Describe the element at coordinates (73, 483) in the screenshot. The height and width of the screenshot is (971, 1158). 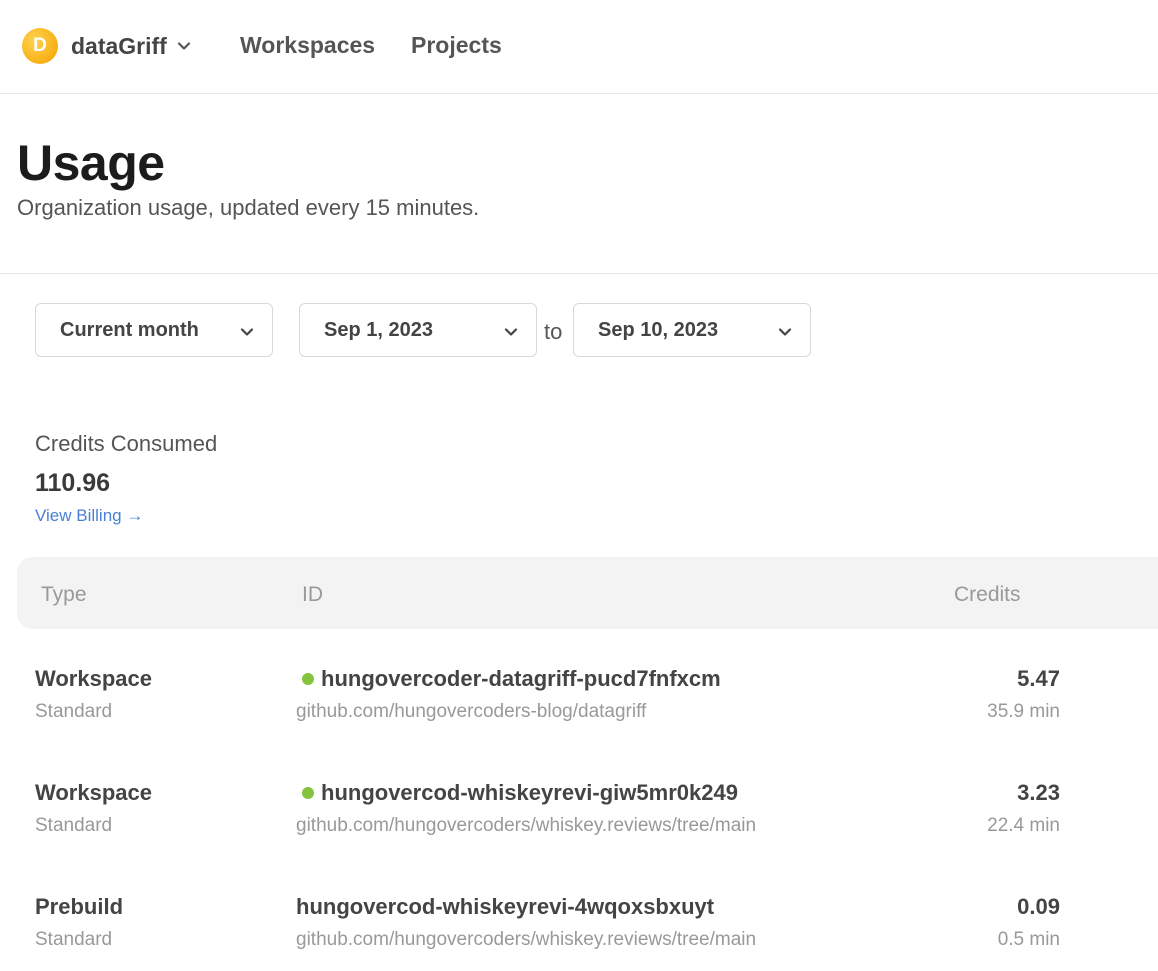
I see `credits-value: 110.96` at that location.